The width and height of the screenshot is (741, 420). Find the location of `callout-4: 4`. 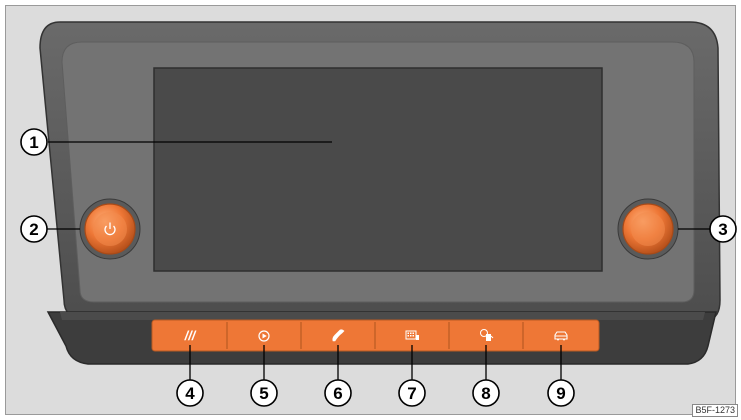

callout-4: 4 is located at coordinates (190, 393).